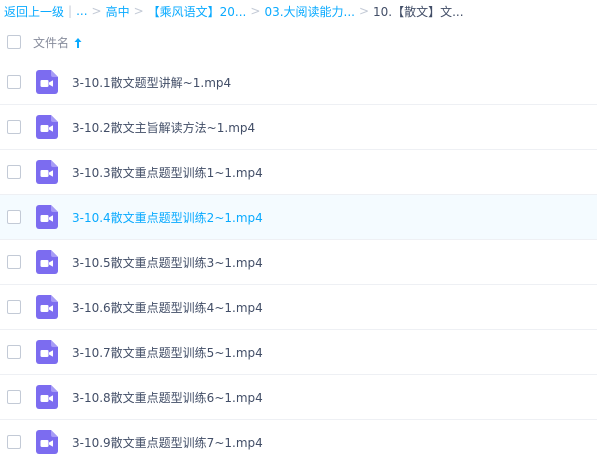  I want to click on name-column-label: 文件名, so click(51, 43).